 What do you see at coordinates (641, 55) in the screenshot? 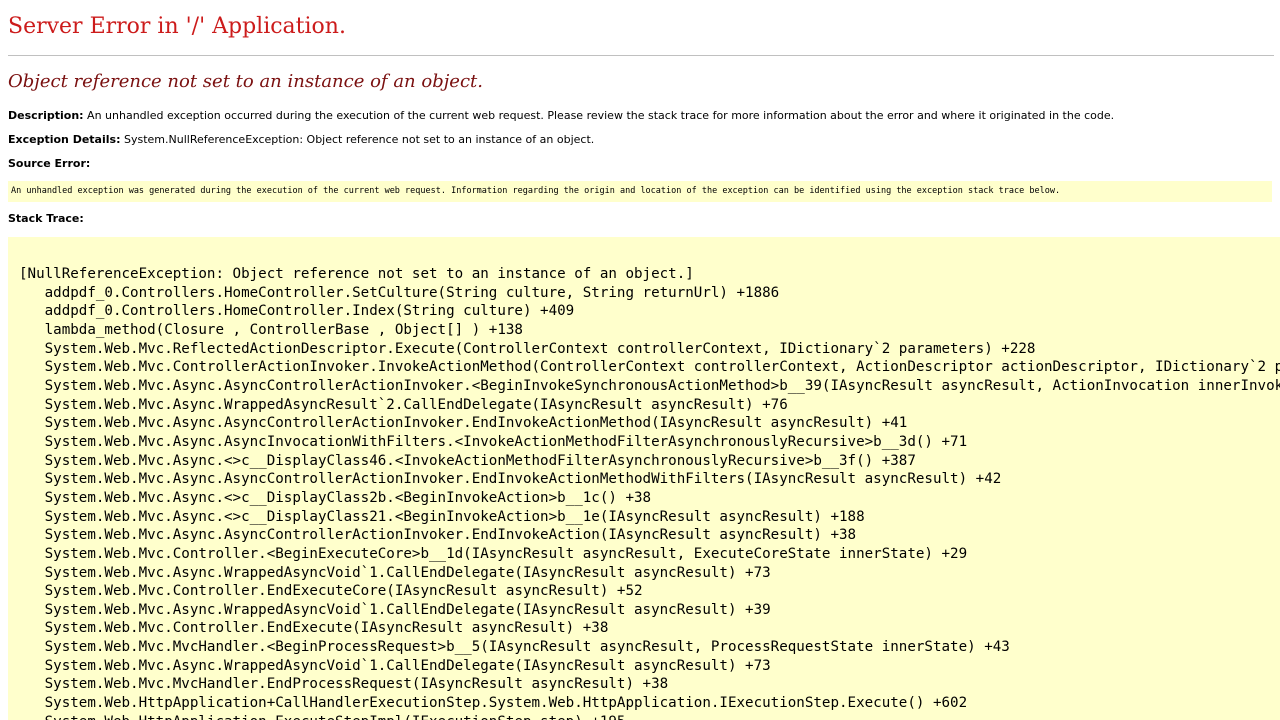
I see `title-divider` at bounding box center [641, 55].